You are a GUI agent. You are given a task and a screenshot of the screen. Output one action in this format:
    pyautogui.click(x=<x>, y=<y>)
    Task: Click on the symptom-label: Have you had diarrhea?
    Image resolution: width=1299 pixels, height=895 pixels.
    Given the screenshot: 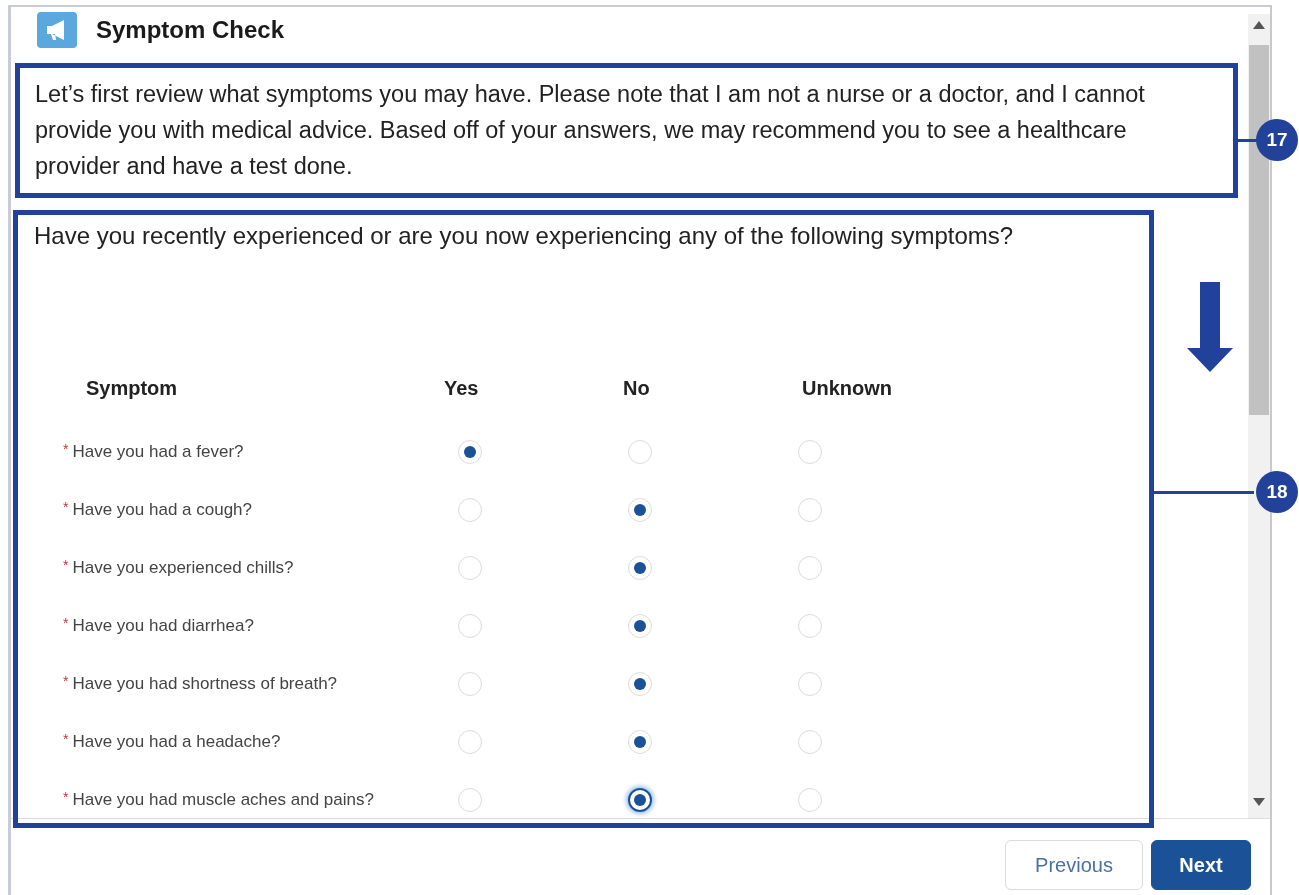 What is the action you would take?
    pyautogui.click(x=163, y=626)
    